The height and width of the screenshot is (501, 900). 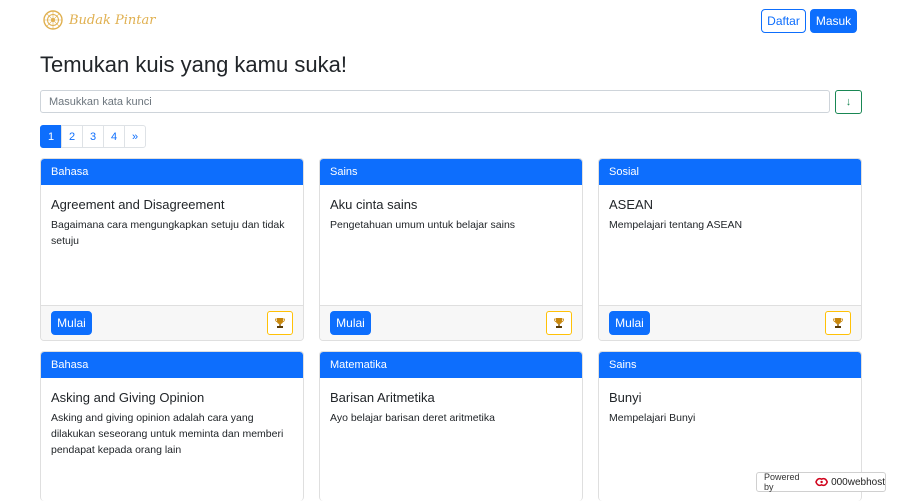 What do you see at coordinates (652, 418) in the screenshot?
I see `card-description: Mempelajari Bunyi` at bounding box center [652, 418].